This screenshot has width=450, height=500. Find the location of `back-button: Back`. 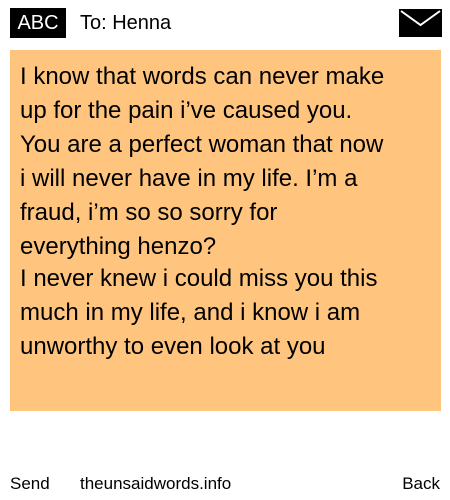

back-button: Back is located at coordinates (421, 484).